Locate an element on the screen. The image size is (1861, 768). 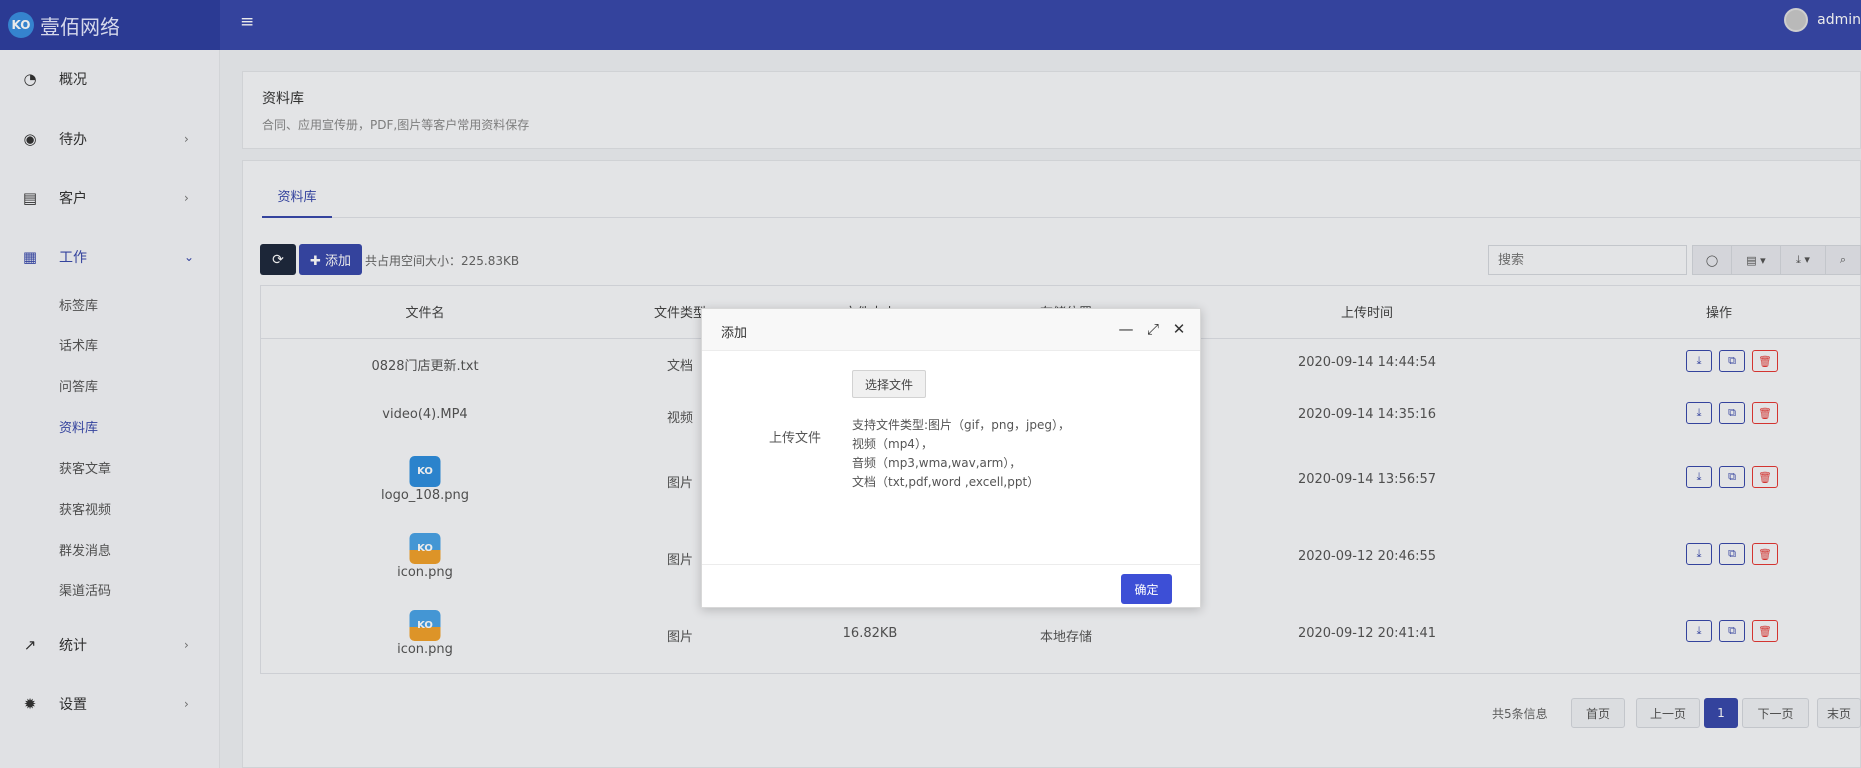
close-icon: ✕ is located at coordinates (1179, 329).